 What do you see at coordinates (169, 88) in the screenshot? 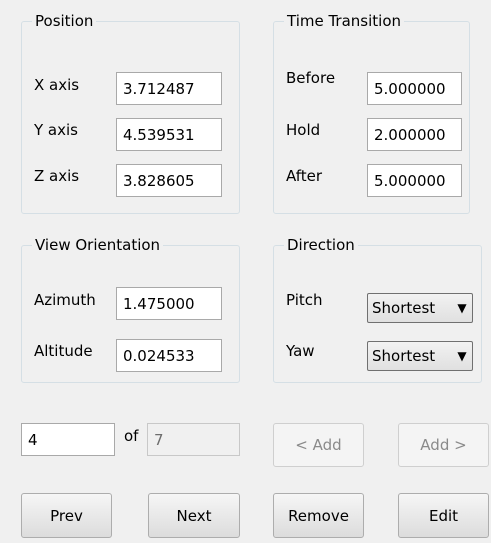
I see `x-axis-field` at bounding box center [169, 88].